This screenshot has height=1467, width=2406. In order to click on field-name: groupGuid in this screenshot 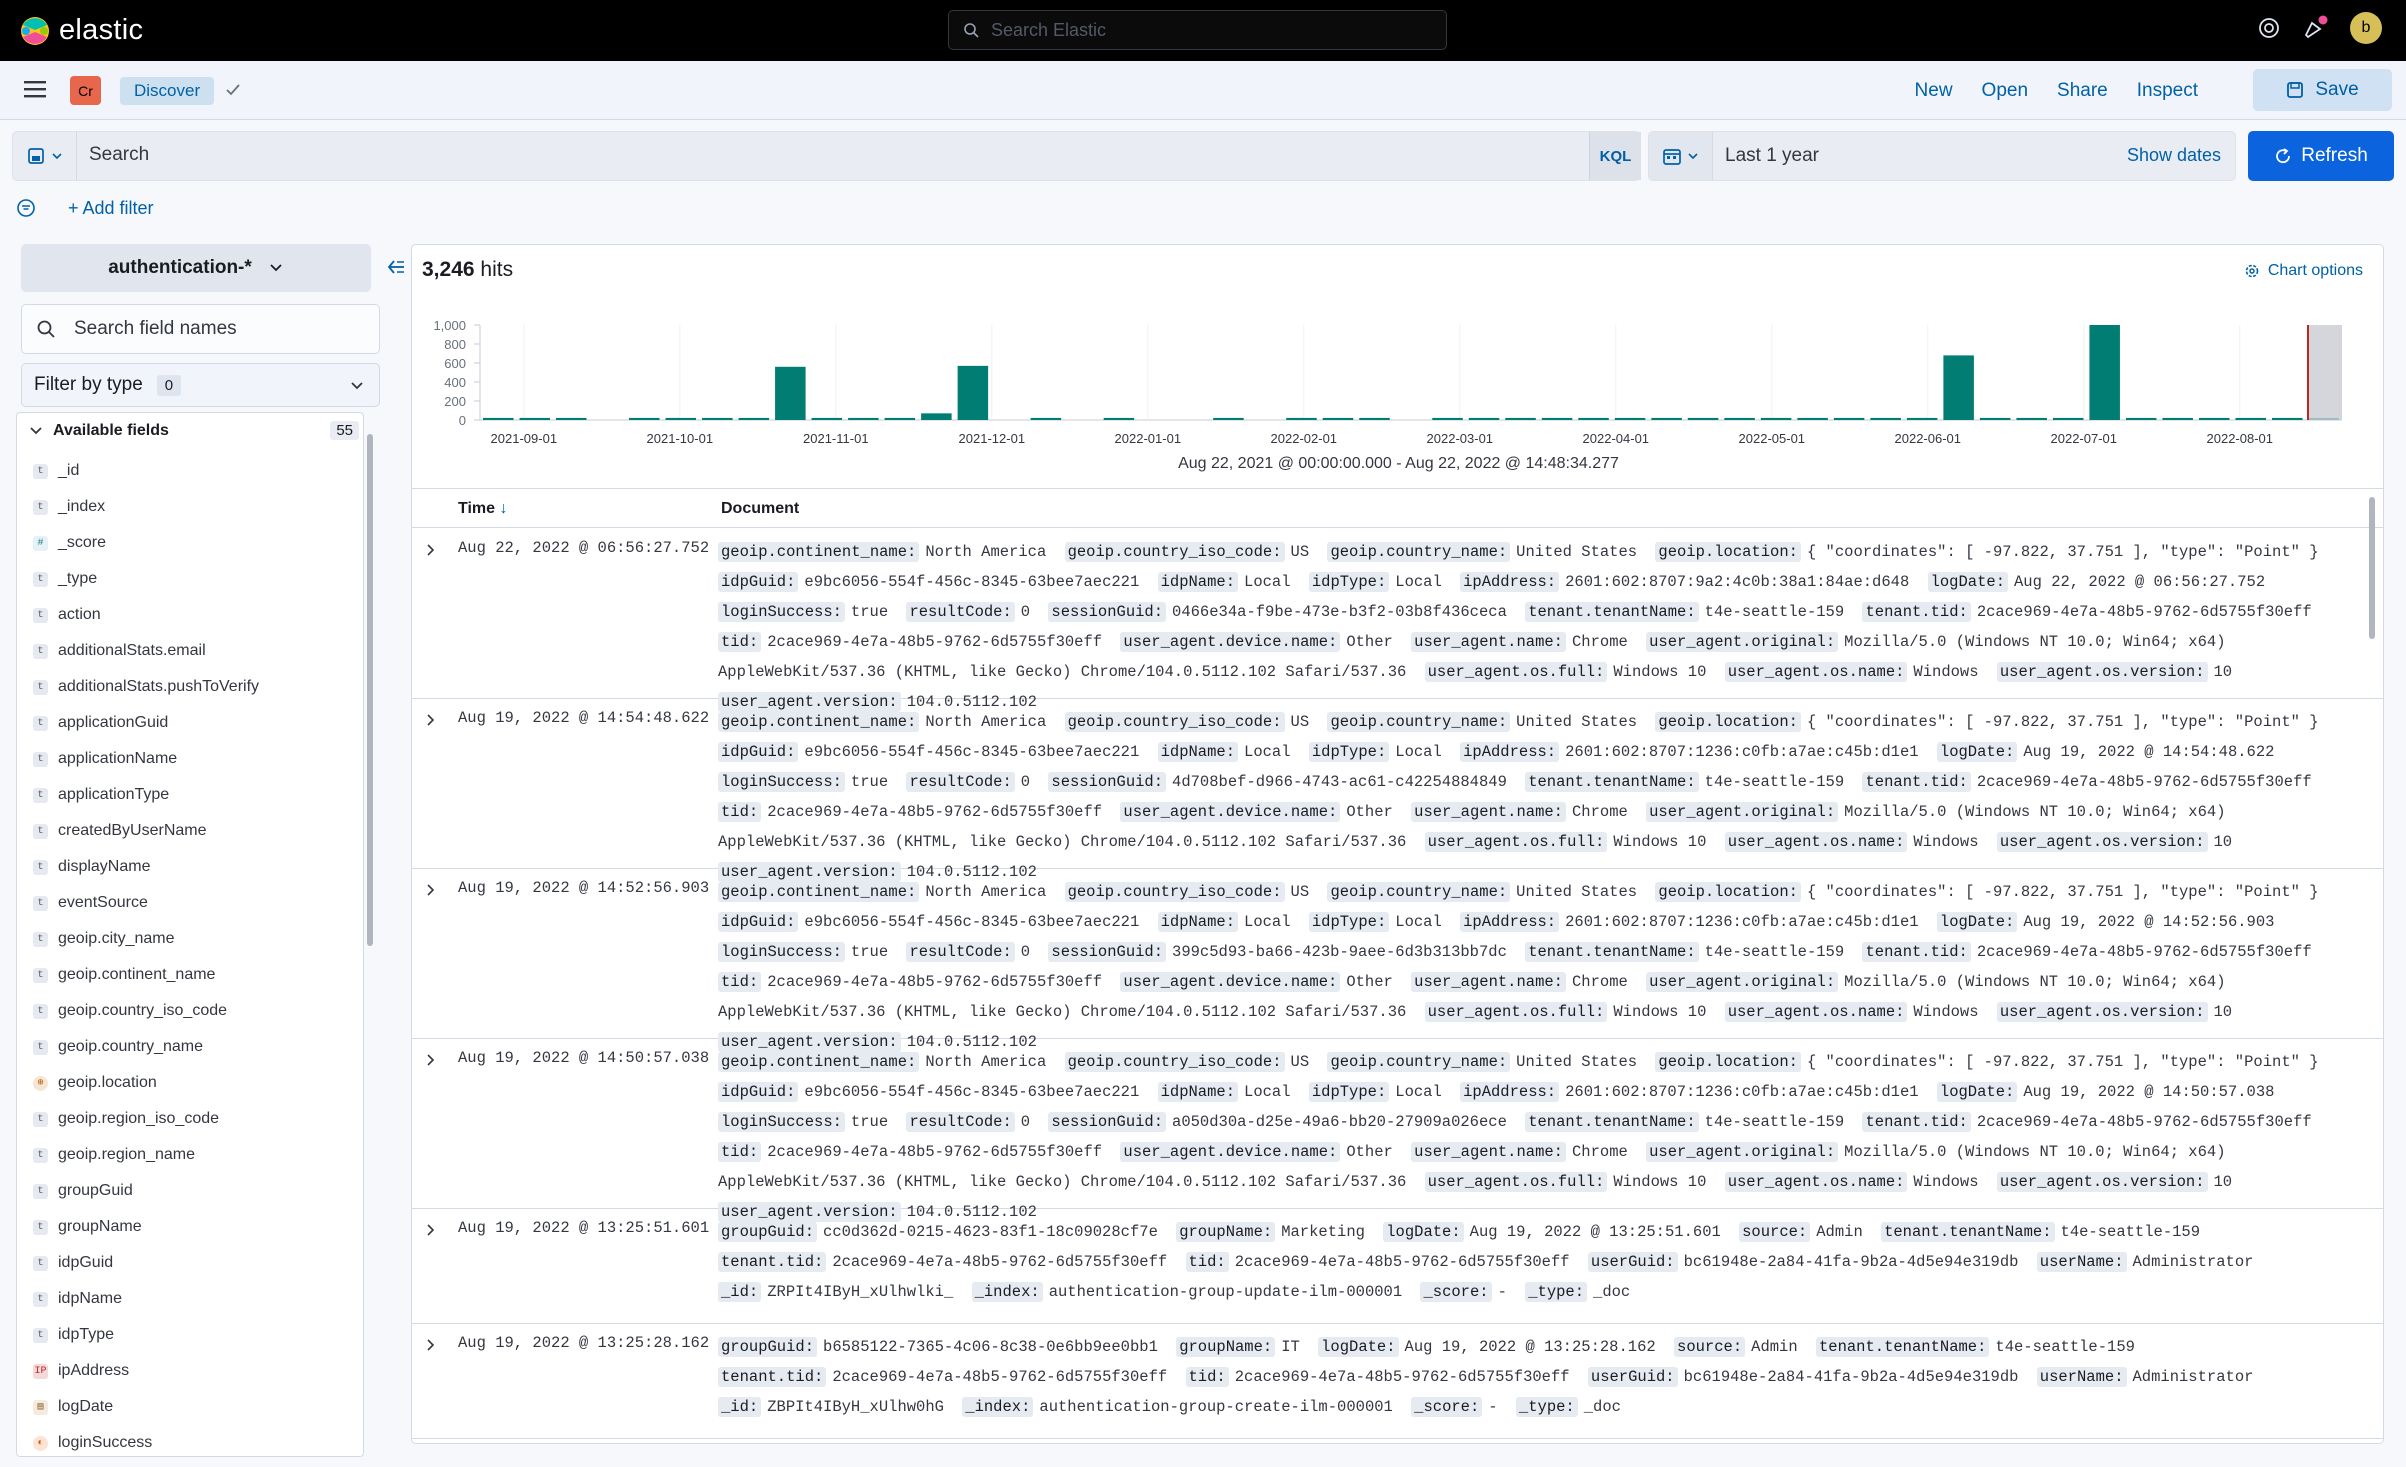, I will do `click(95, 1190)`.